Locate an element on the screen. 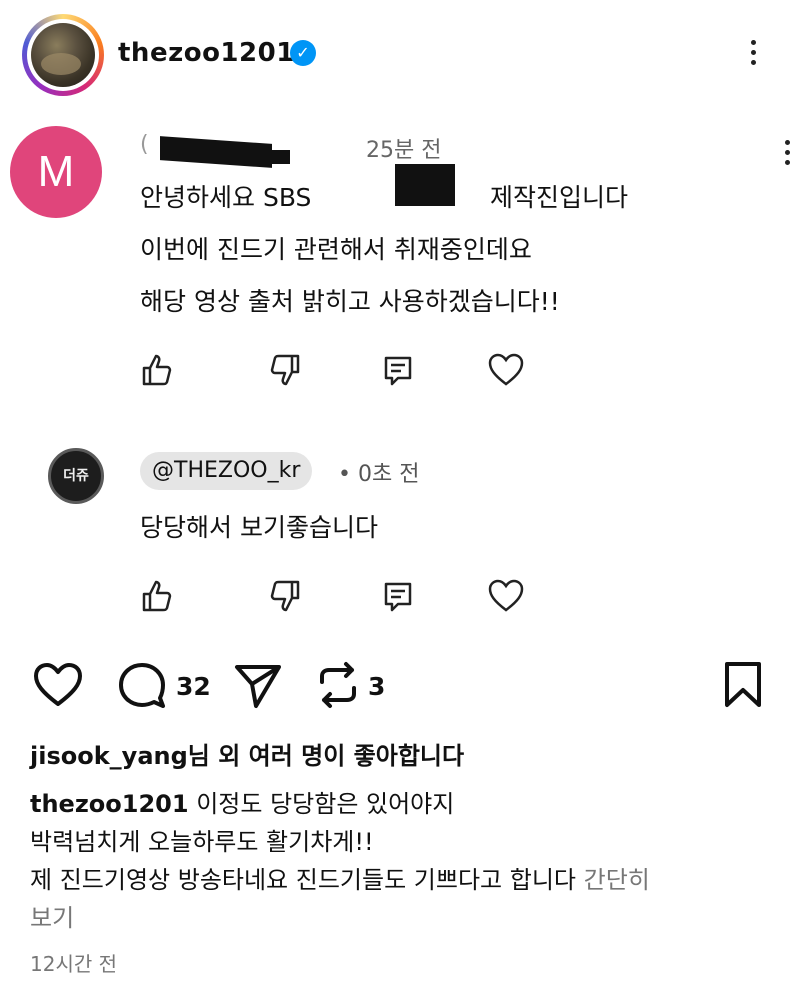 Image resolution: width=800 pixels, height=992 pixels. caption-line-3: 제 진드기영상 방송타네요 진드기들도 기쁘다고 합니다 간단히 is located at coordinates (340, 877).